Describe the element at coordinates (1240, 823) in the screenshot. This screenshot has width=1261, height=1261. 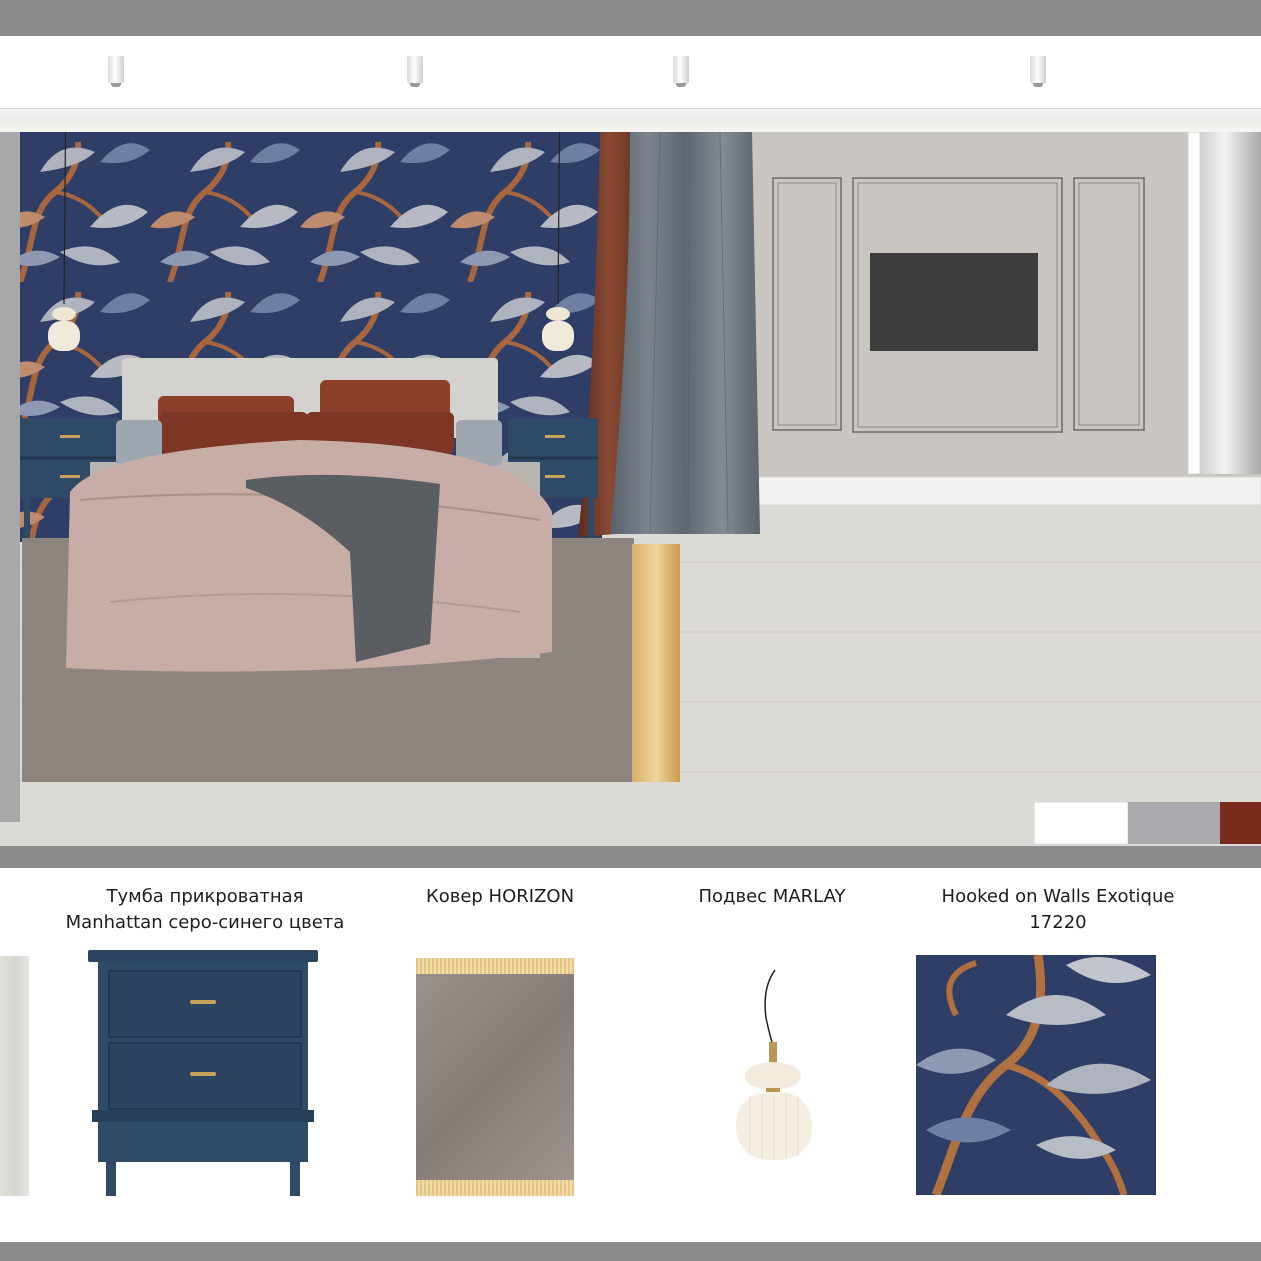
I see `palette-swatch-rust` at that location.